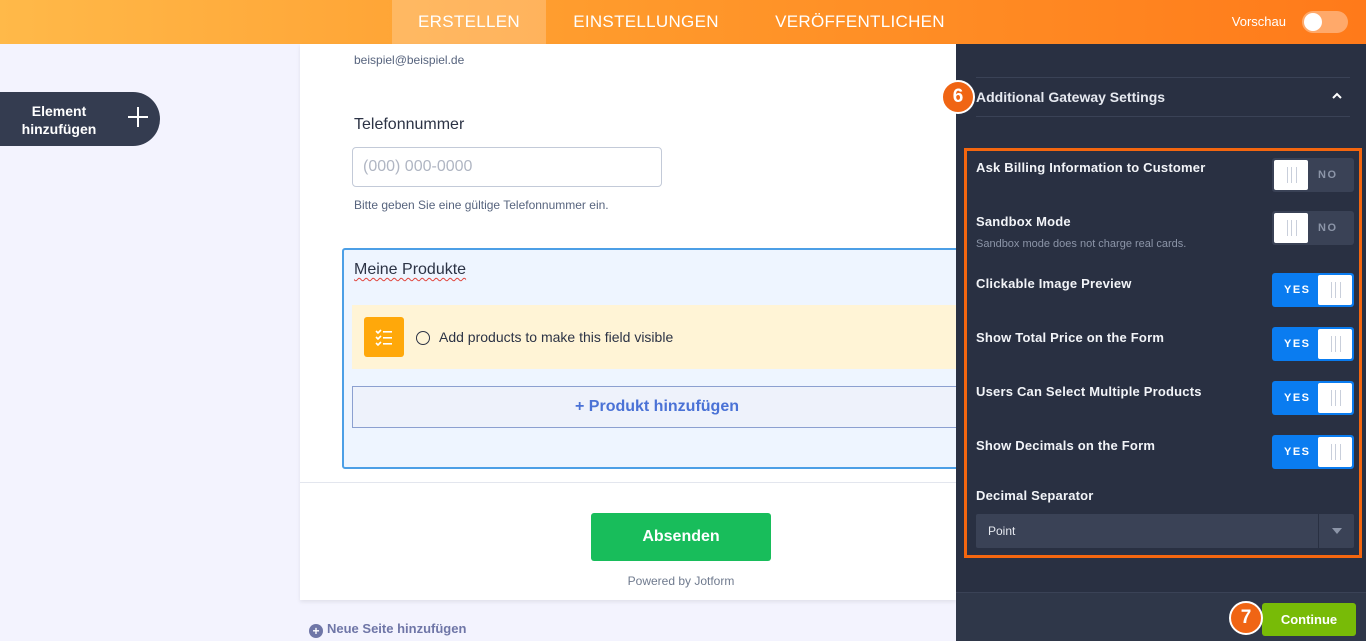  I want to click on decimals-toggle: YES, so click(1313, 452).